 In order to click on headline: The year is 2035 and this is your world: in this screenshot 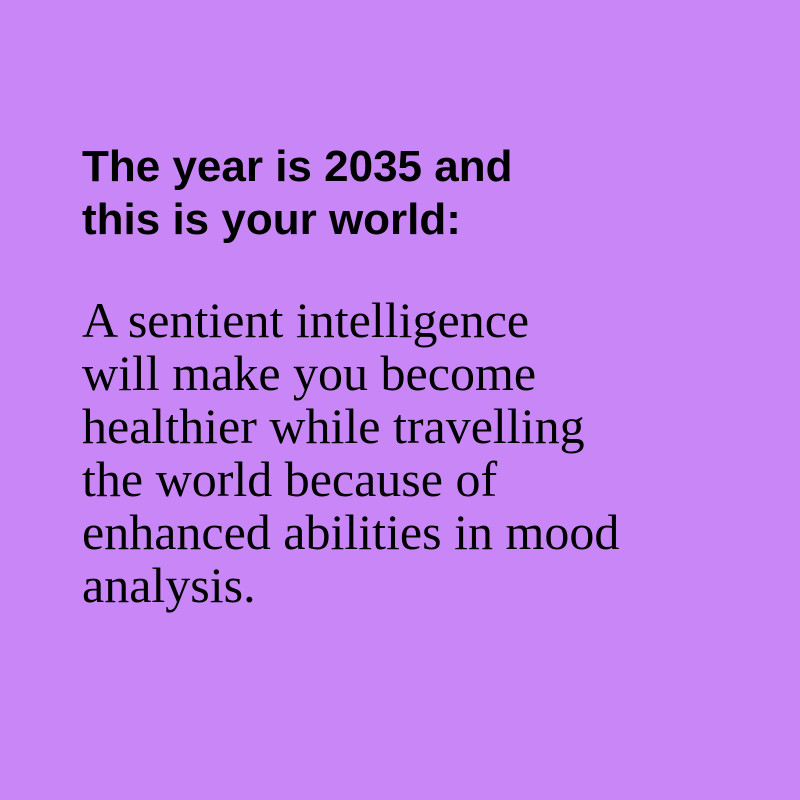, I will do `click(441, 193)`.